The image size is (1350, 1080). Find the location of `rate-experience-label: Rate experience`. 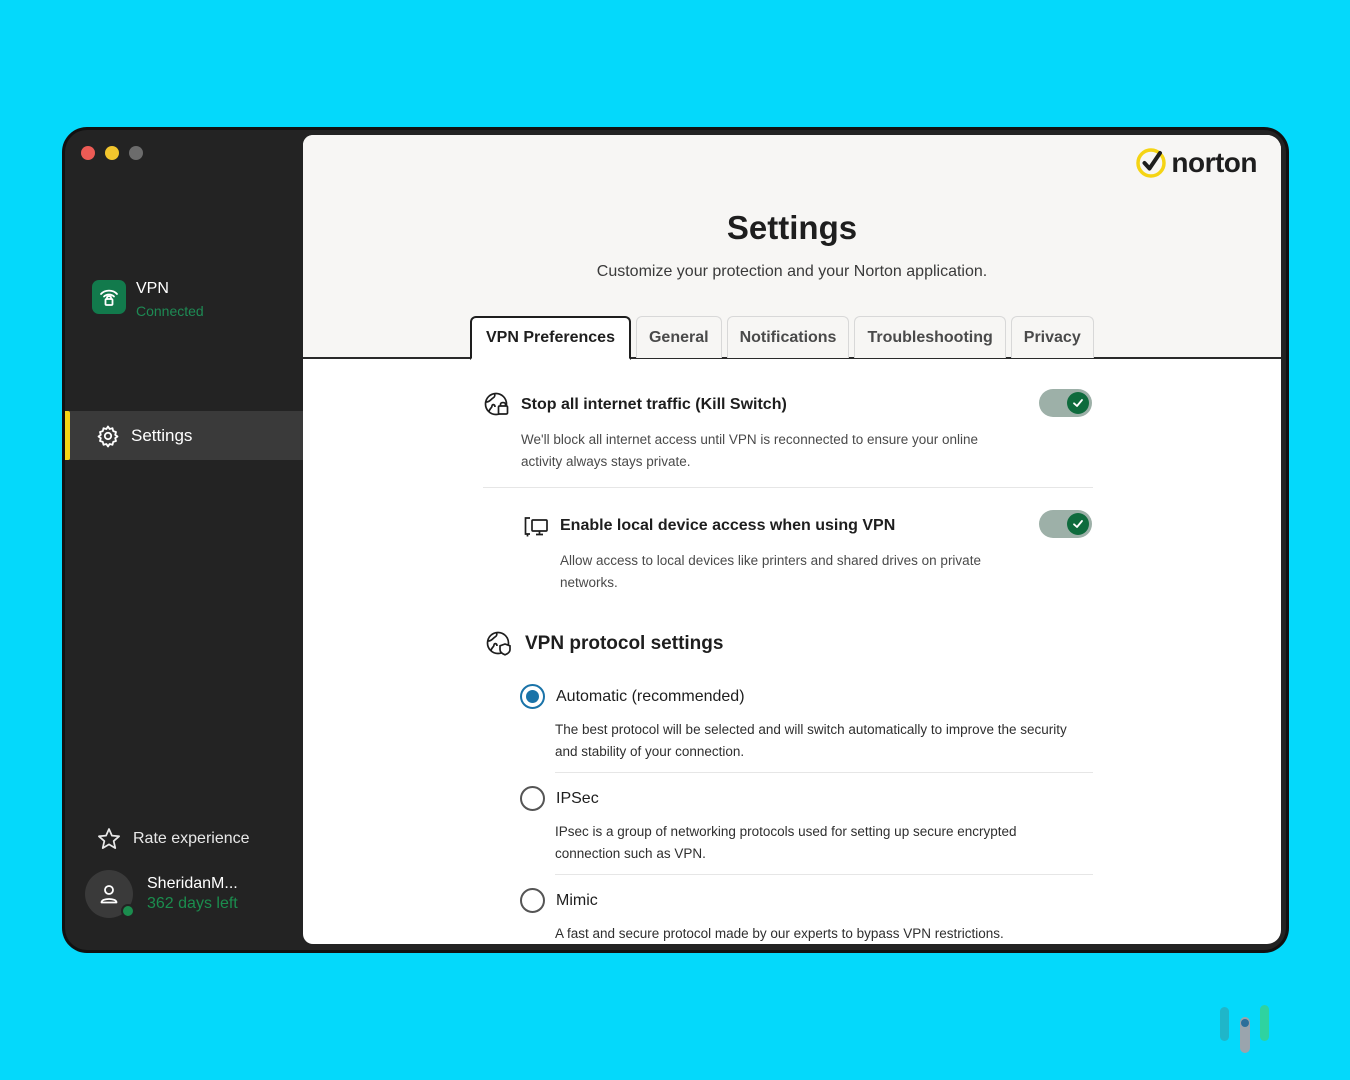

rate-experience-label: Rate experience is located at coordinates (191, 838).